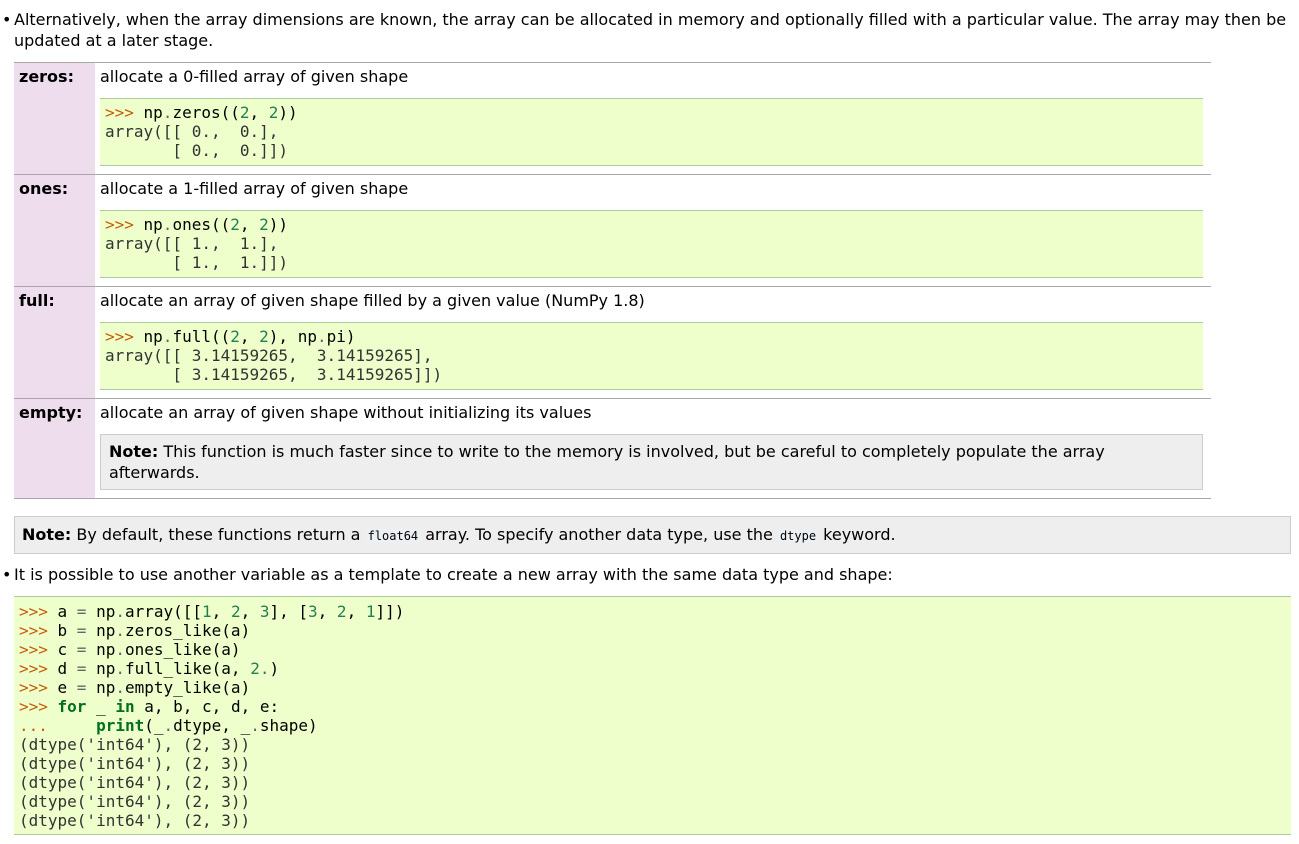  I want to click on code-output: array([[ 0., 0.],, so click(192, 131).